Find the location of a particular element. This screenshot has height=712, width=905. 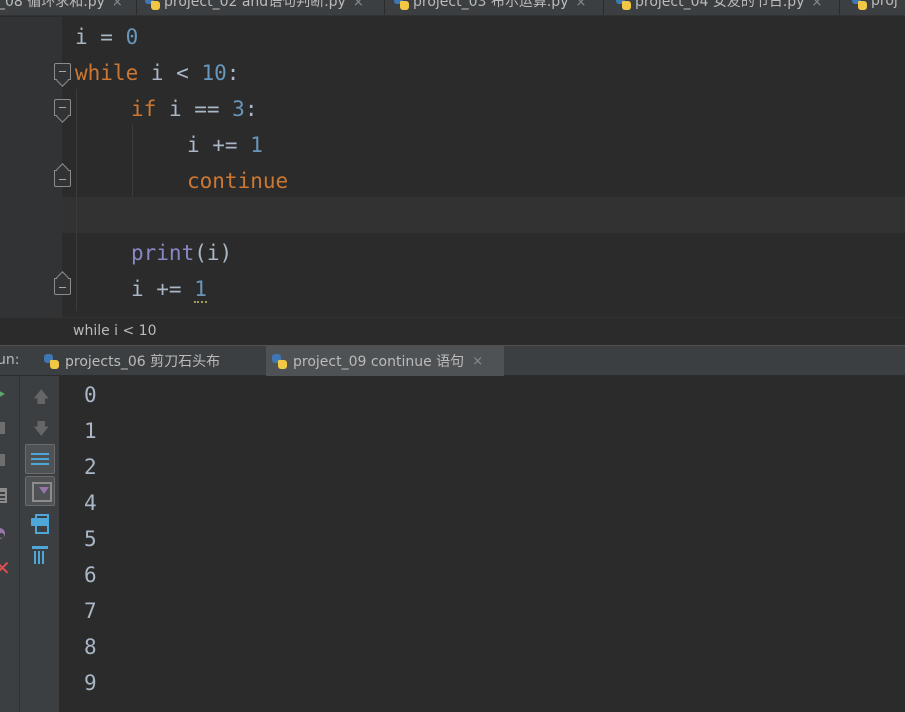

editor-tab: project_02 and语句判断.py × is located at coordinates (265, 7).